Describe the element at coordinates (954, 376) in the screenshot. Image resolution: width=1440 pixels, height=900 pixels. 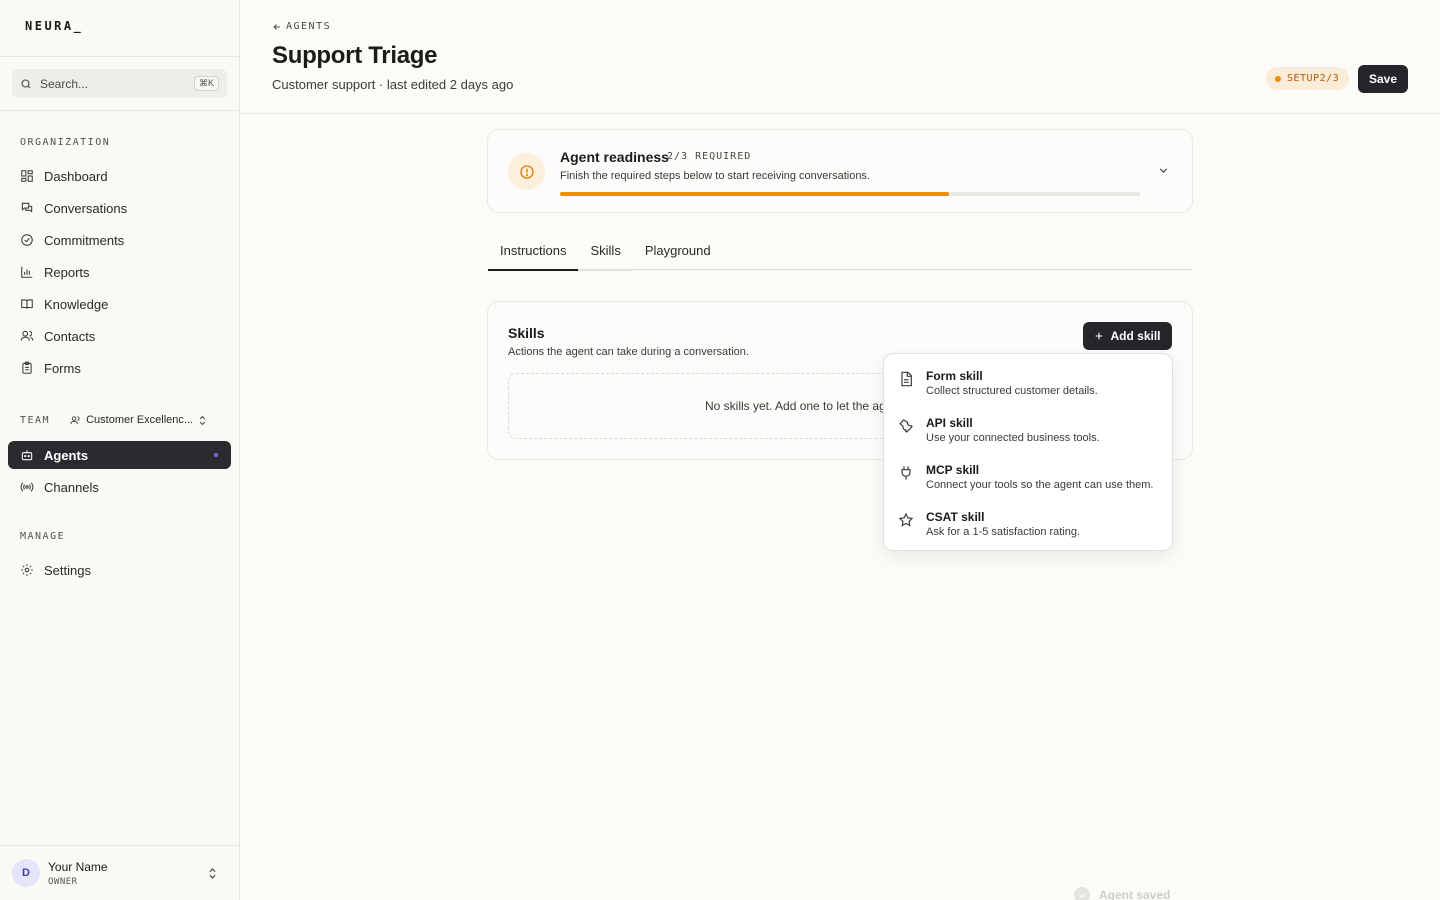
I see `menu-item-title: Form skill` at that location.